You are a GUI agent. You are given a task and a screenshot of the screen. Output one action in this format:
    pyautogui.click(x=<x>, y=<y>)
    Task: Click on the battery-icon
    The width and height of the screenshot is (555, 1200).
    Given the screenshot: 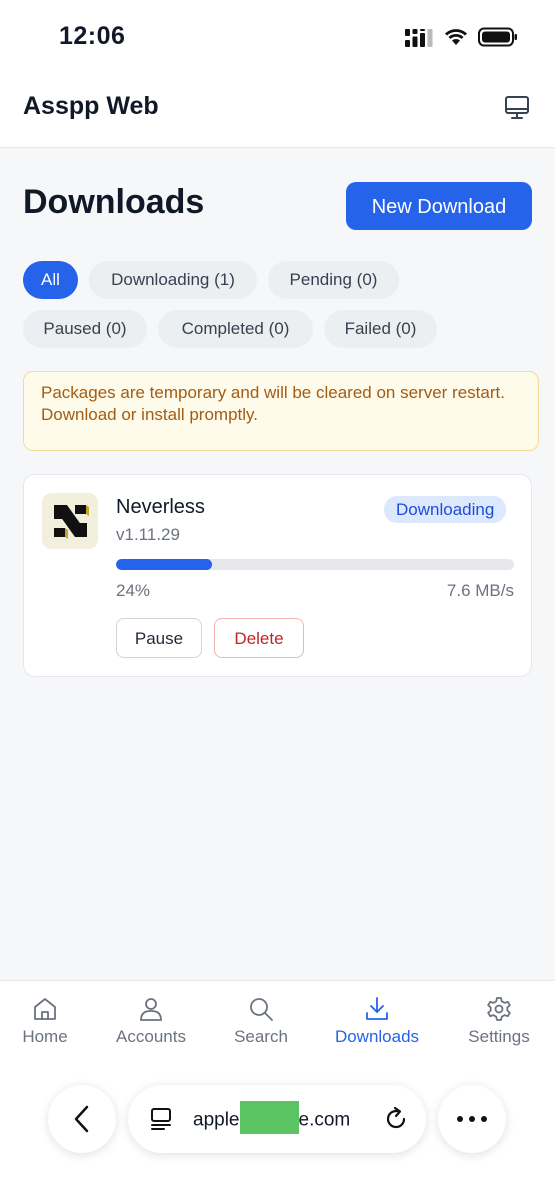 What is the action you would take?
    pyautogui.click(x=497, y=37)
    